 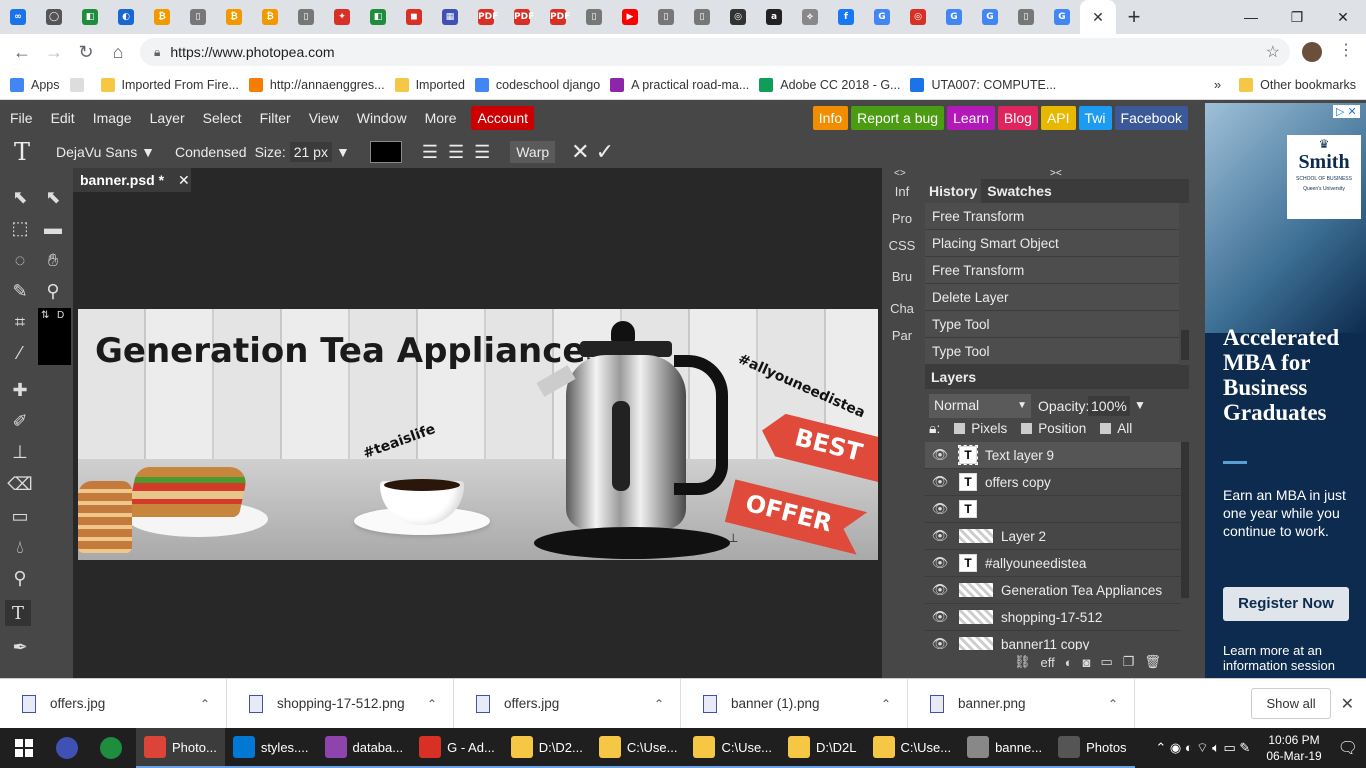 What do you see at coordinates (20, 291) in the screenshot?
I see `quick-select-tool-icon: ✎` at bounding box center [20, 291].